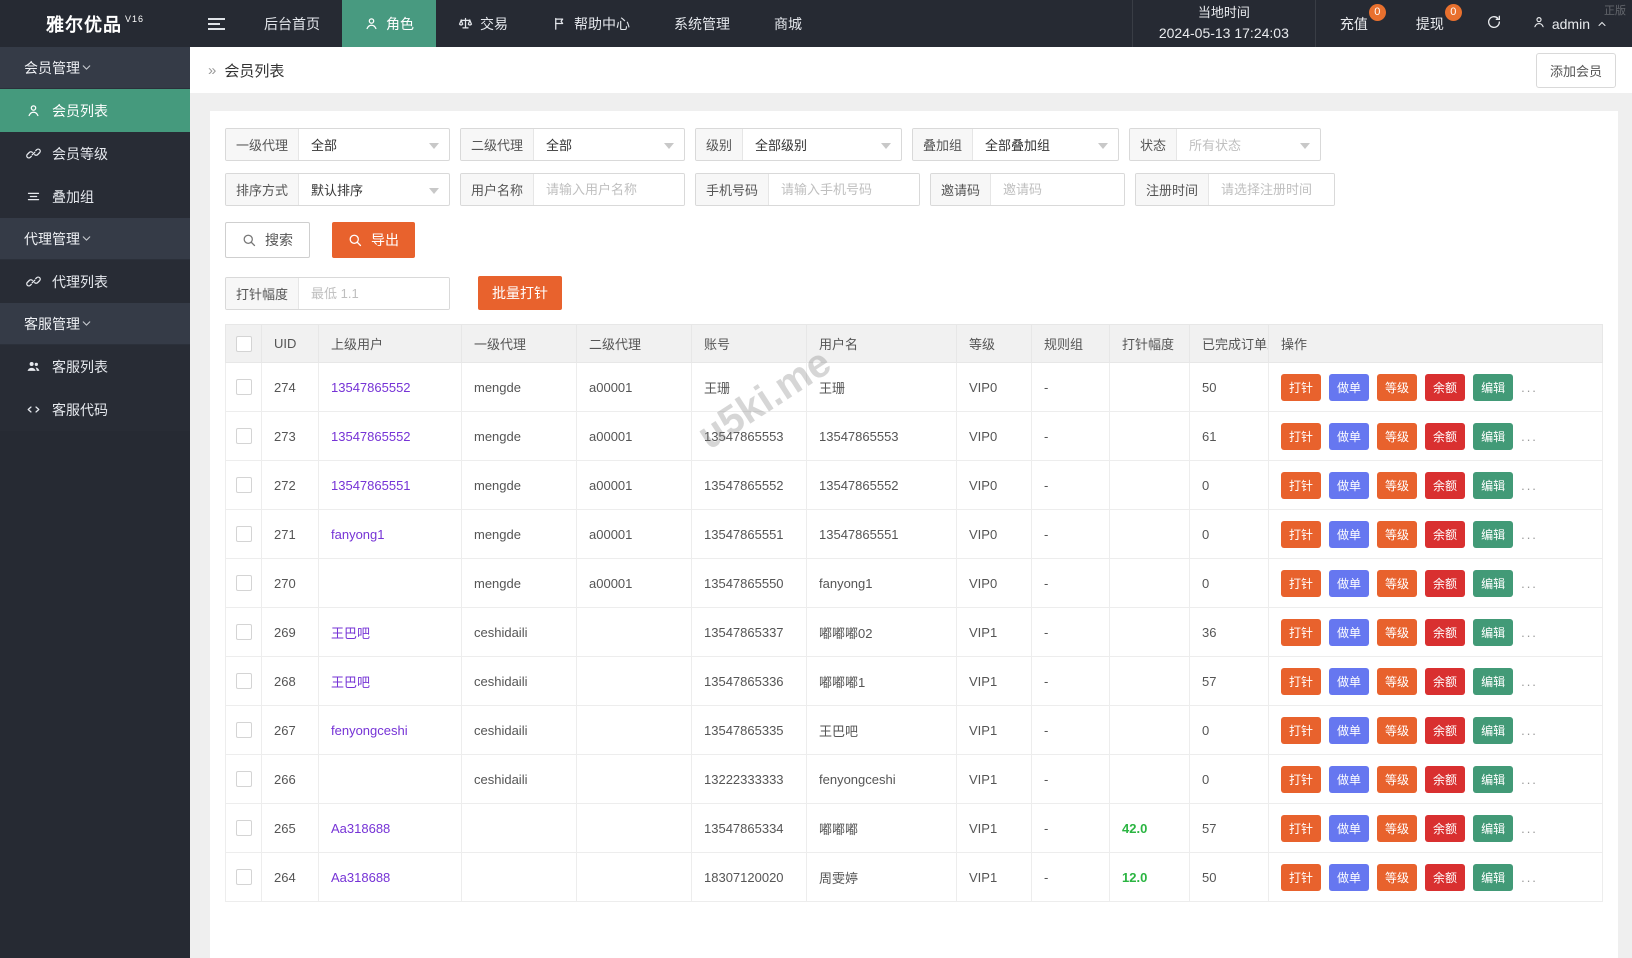  What do you see at coordinates (374, 144) in the screenshot?
I see `filter-level-1-agent-select: 全部` at bounding box center [374, 144].